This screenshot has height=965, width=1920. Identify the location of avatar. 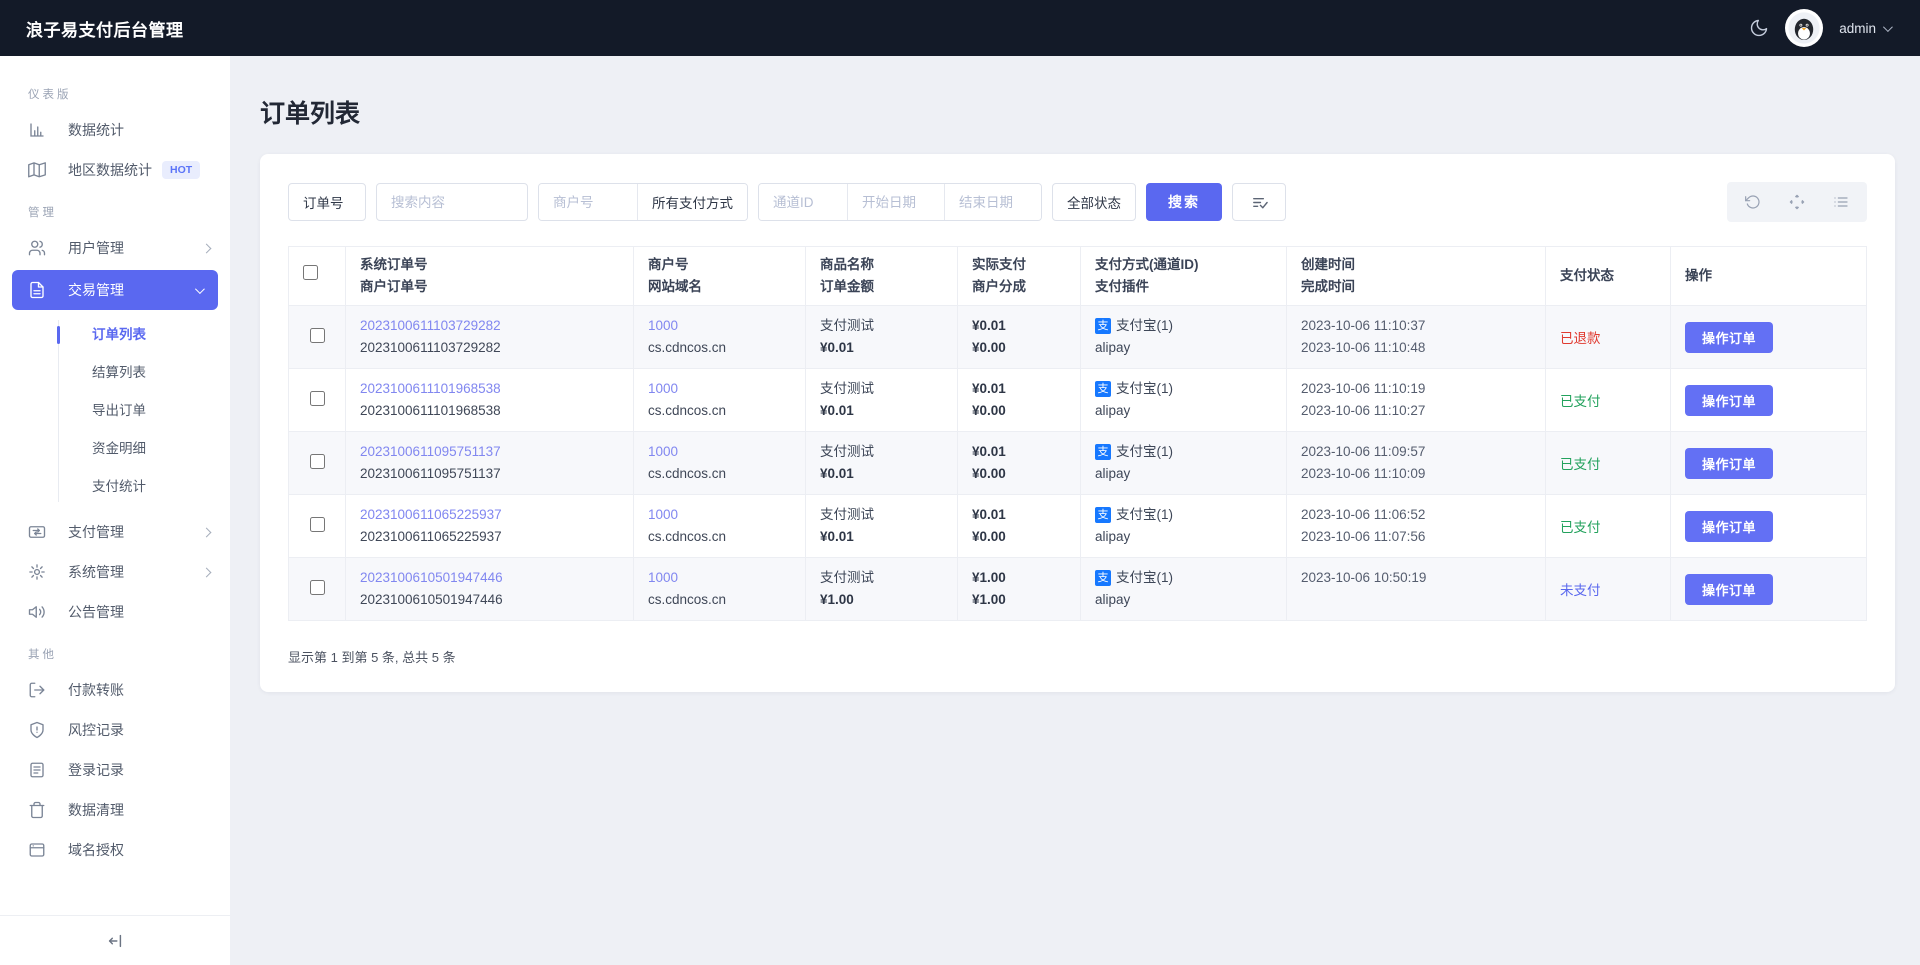
(1804, 28).